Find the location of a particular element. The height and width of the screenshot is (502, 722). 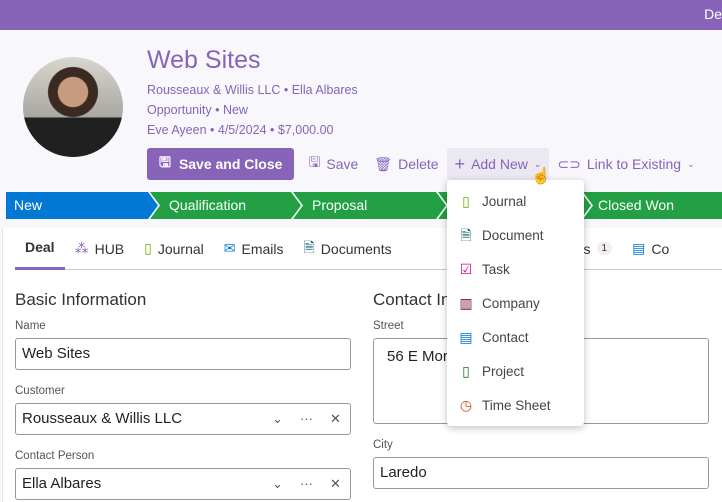

customer-lookup: Rousseaux & Willis LLC ⌄ ··· ✕ is located at coordinates (183, 419).